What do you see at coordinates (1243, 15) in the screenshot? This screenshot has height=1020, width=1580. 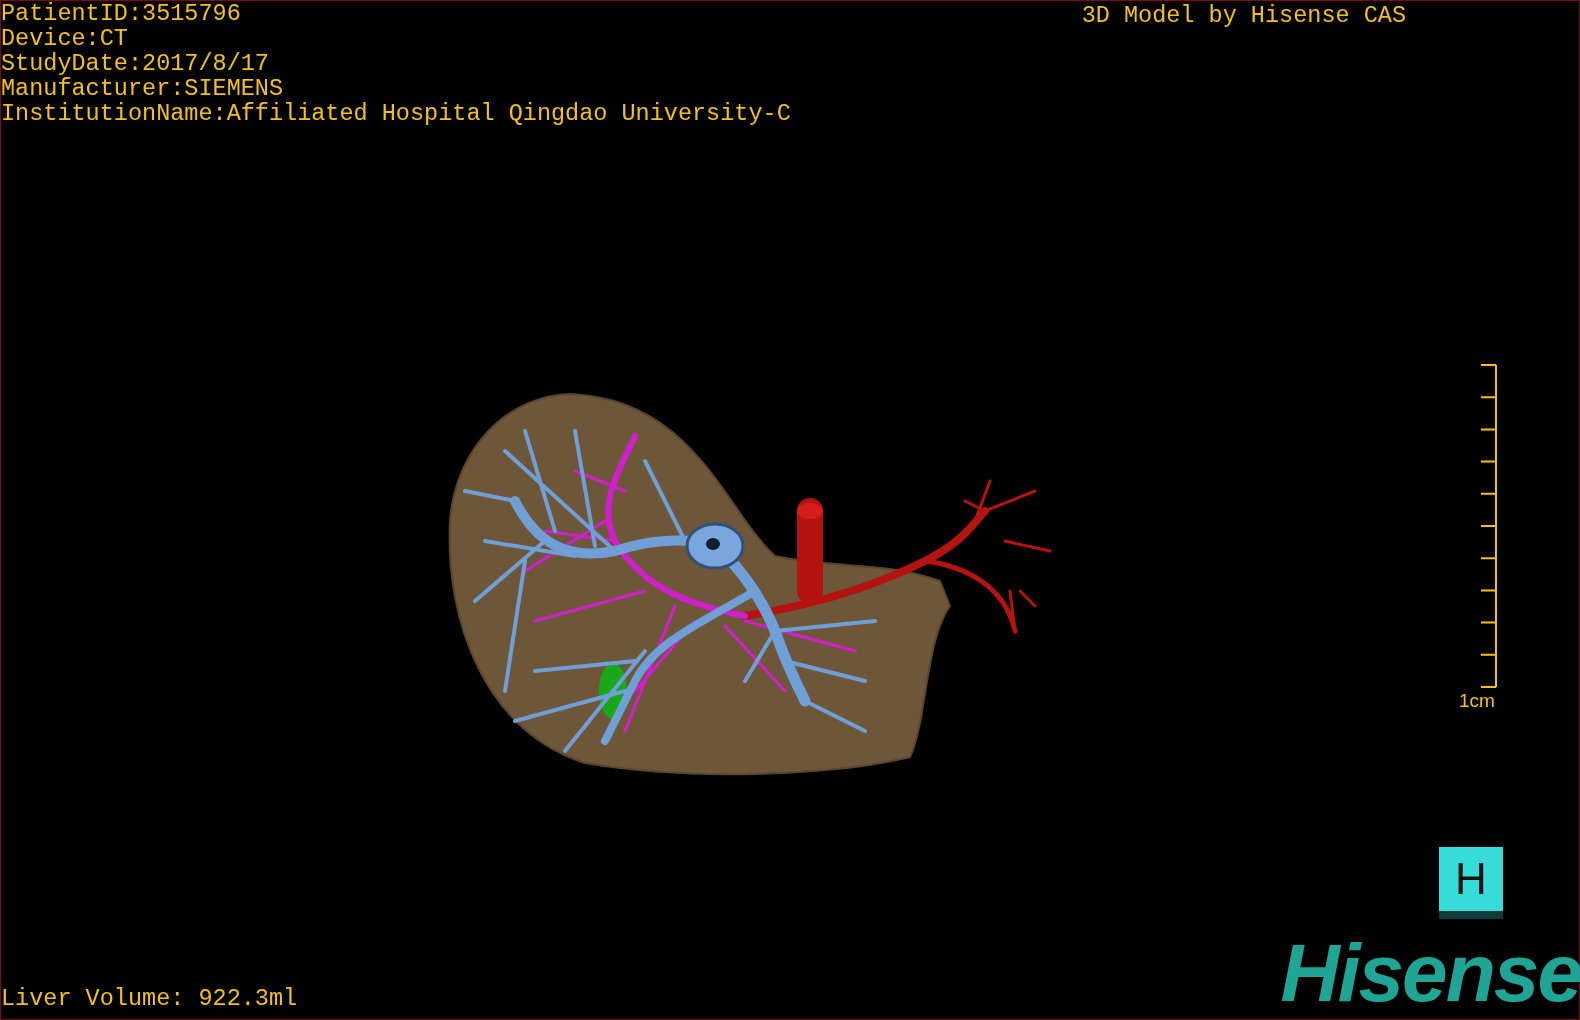 I see `viewer-title: 3D Model by Hisense CAS` at bounding box center [1243, 15].